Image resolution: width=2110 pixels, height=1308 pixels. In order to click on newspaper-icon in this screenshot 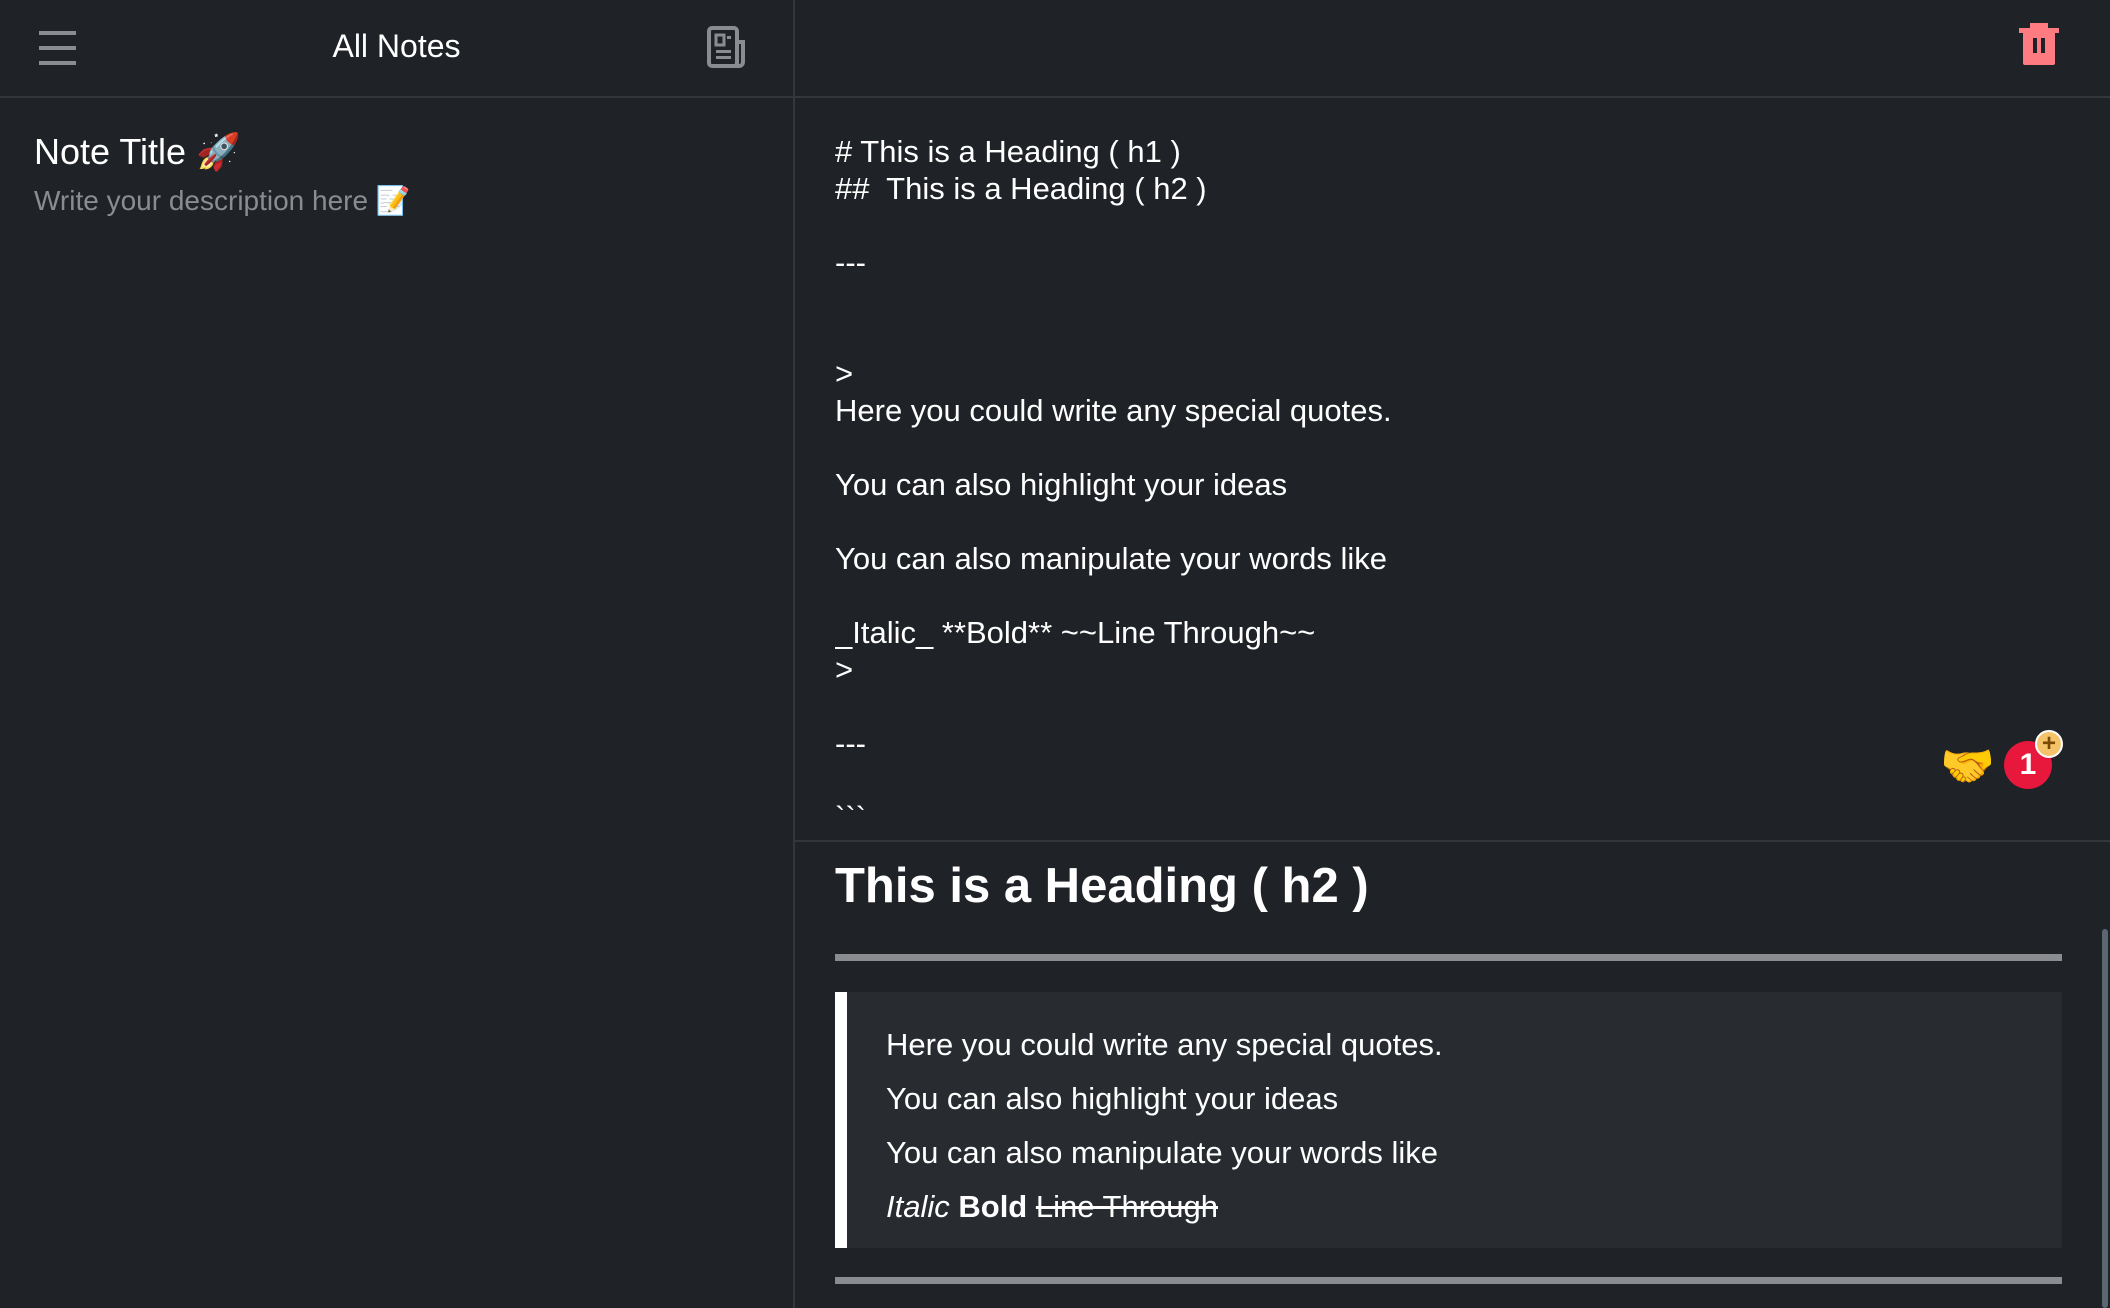, I will do `click(727, 47)`.